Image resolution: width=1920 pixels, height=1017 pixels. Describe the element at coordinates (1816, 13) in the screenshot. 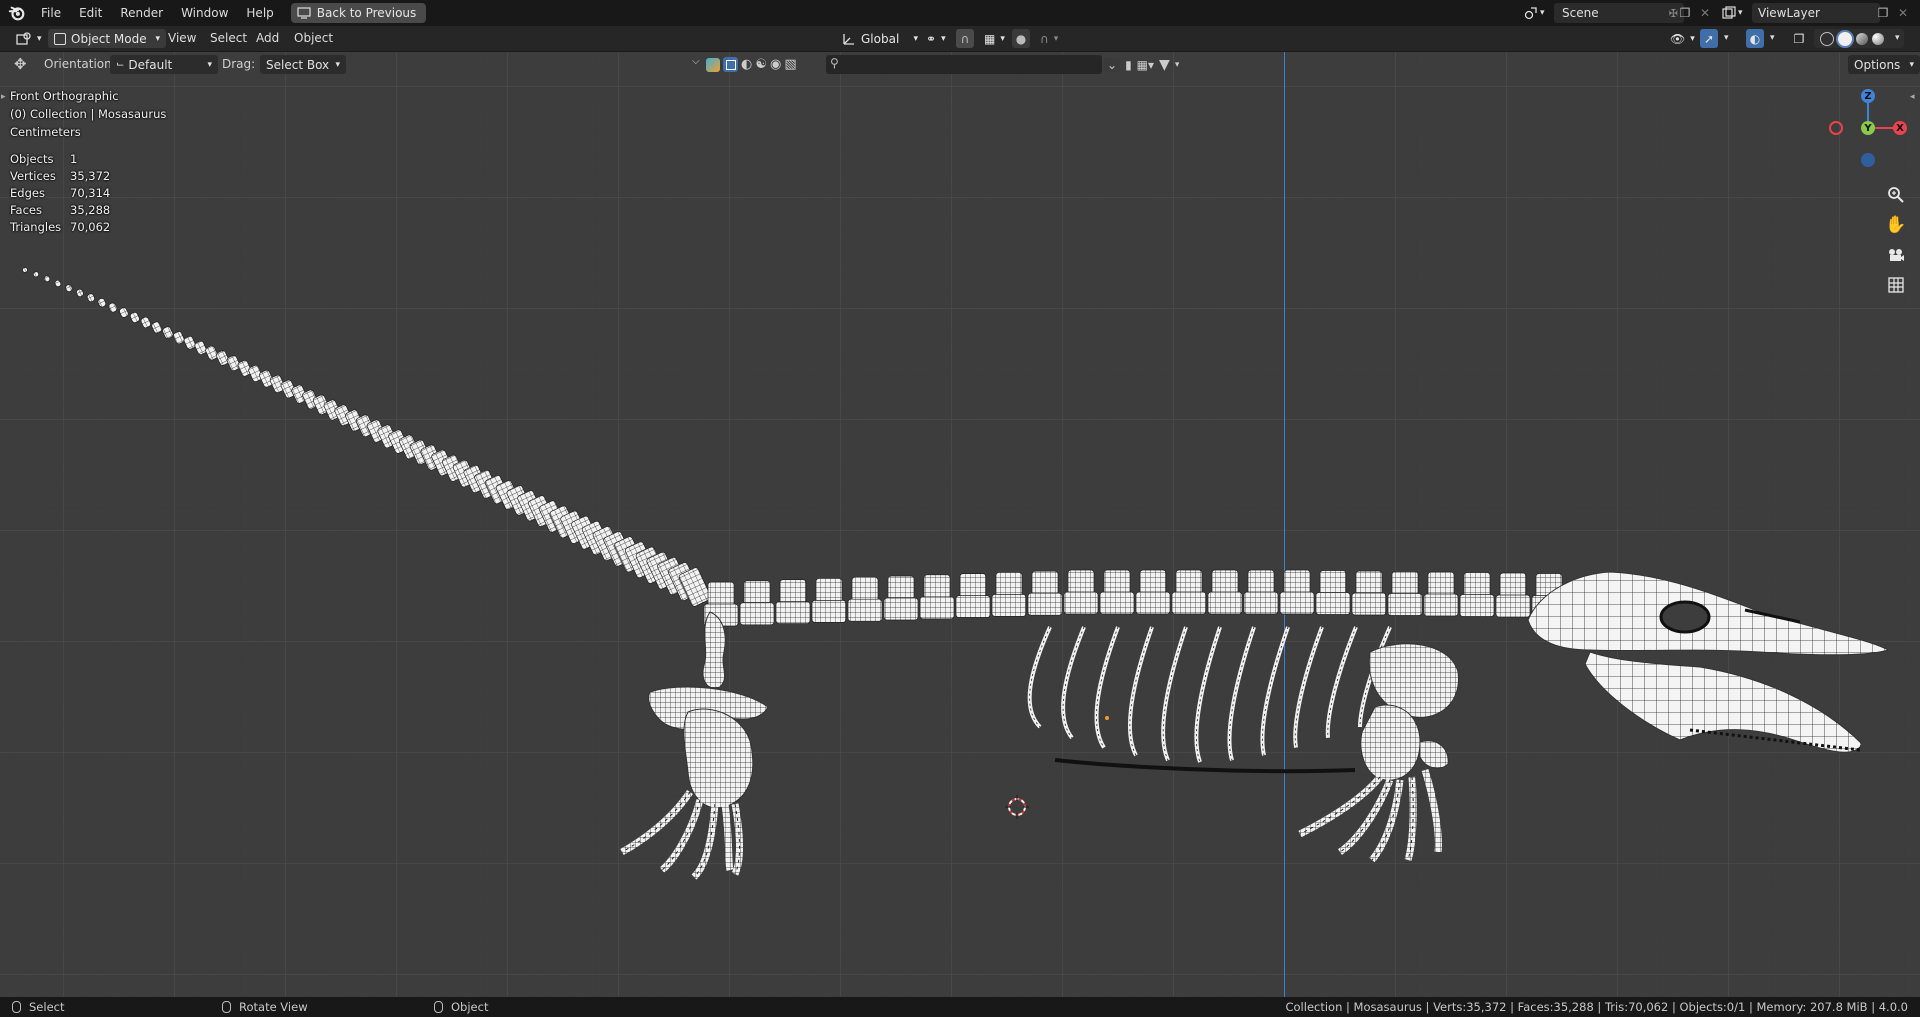

I see `view-layer-field: ViewLayer` at that location.